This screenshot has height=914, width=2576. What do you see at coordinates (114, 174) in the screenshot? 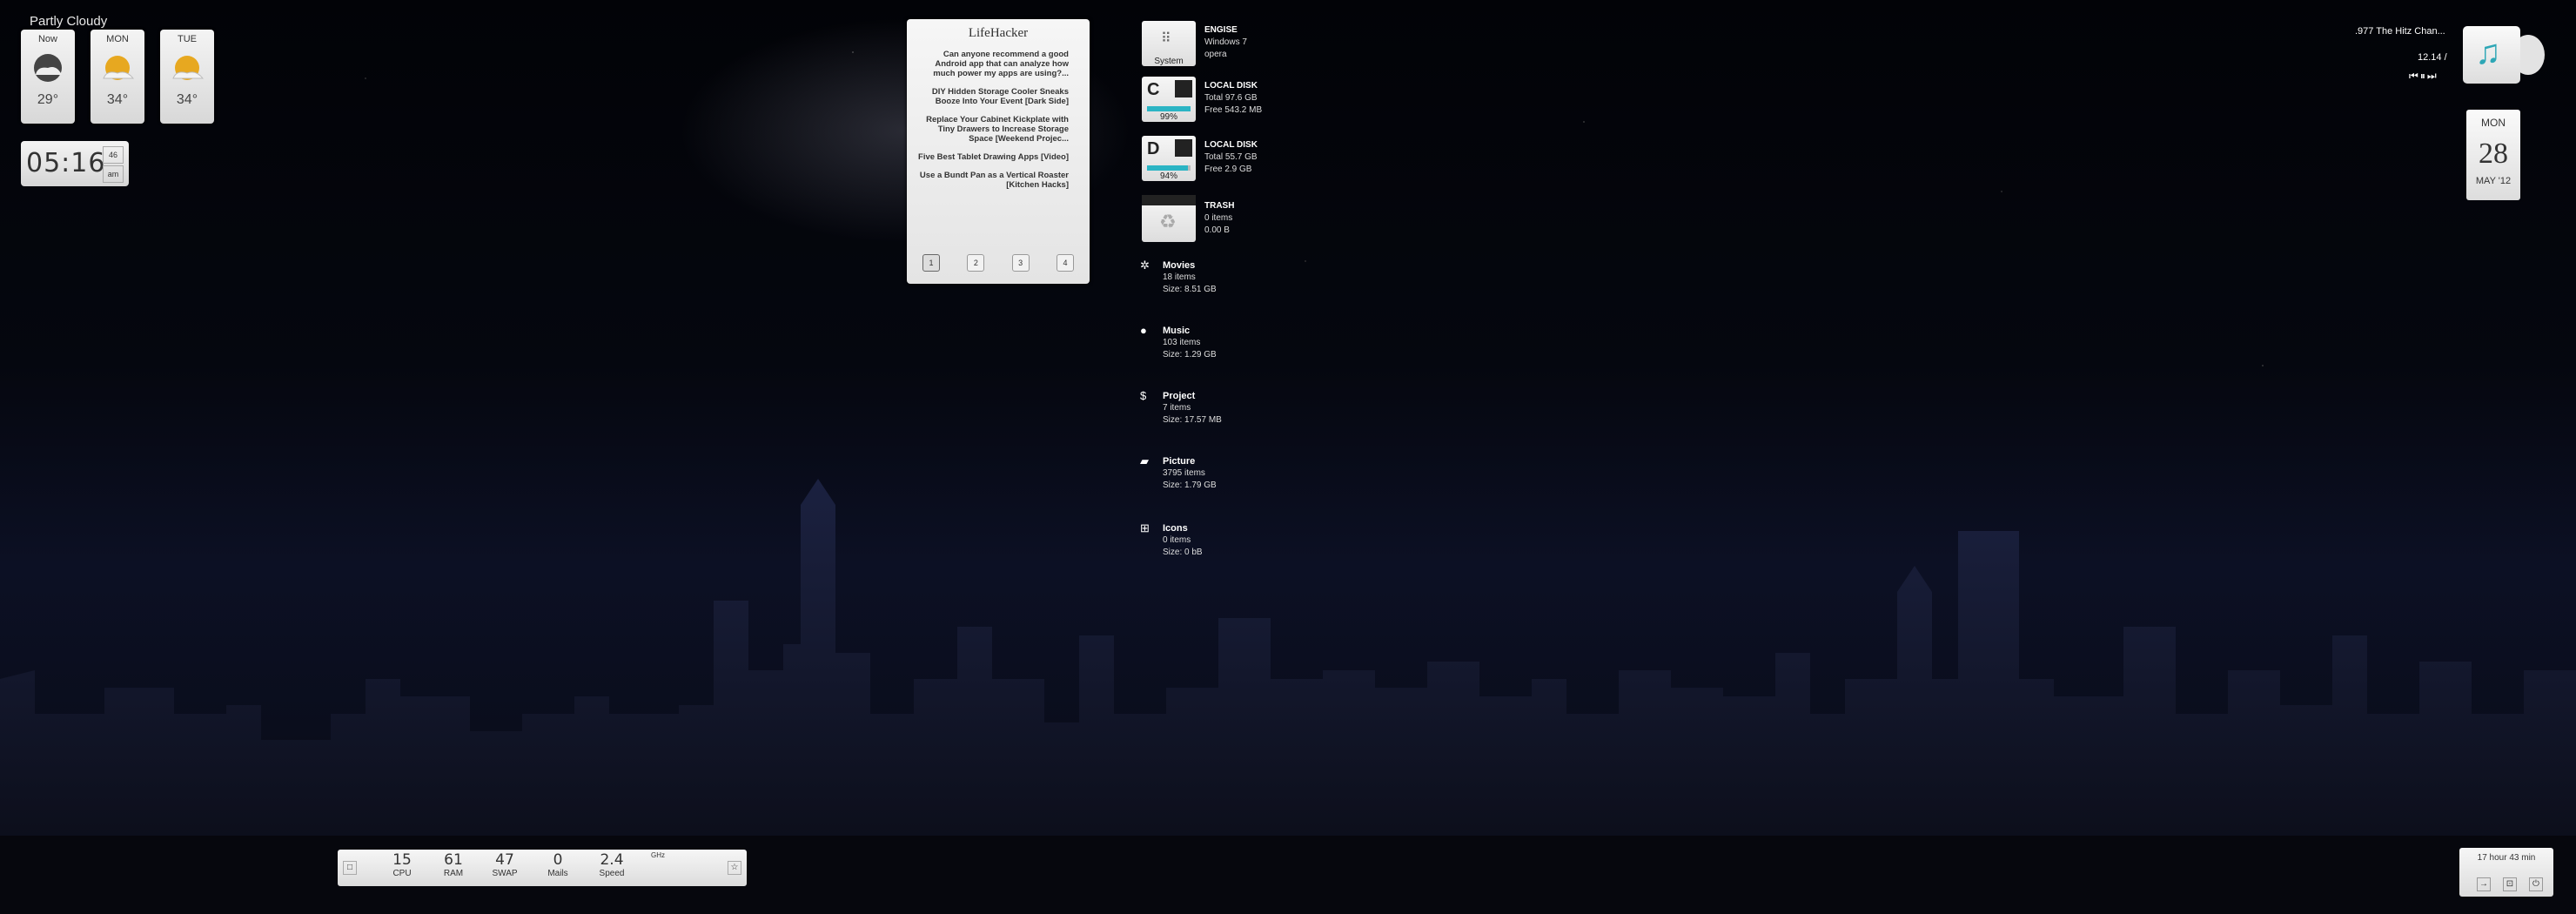
I see `clock-ampm: am` at bounding box center [114, 174].